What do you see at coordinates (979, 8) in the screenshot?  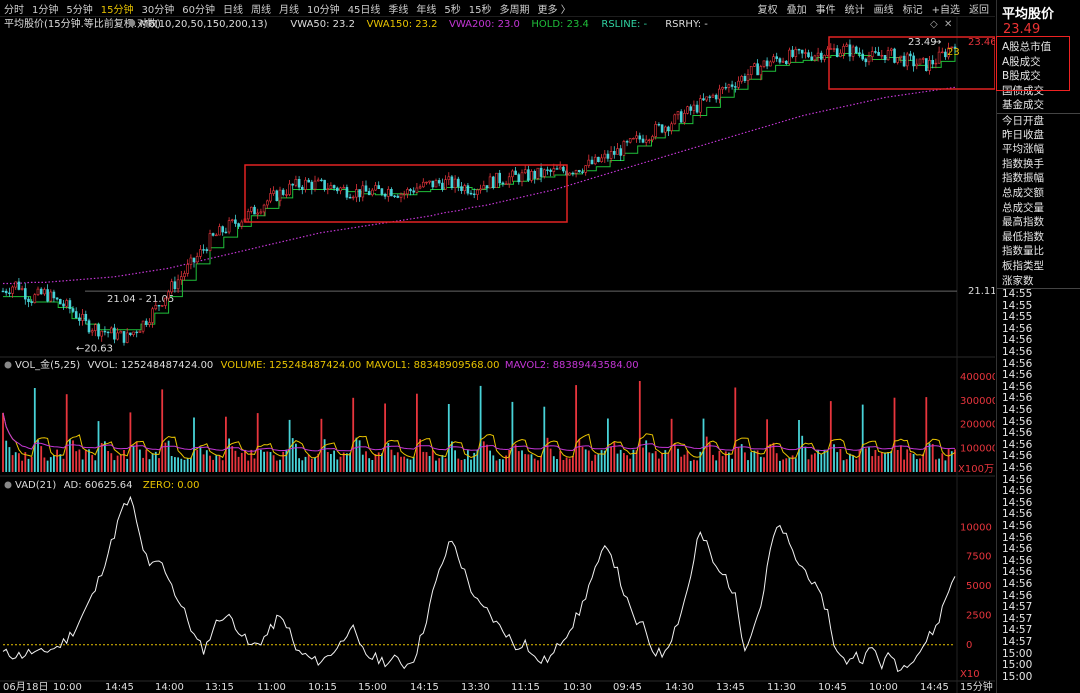 I see `tool-button: 返回` at bounding box center [979, 8].